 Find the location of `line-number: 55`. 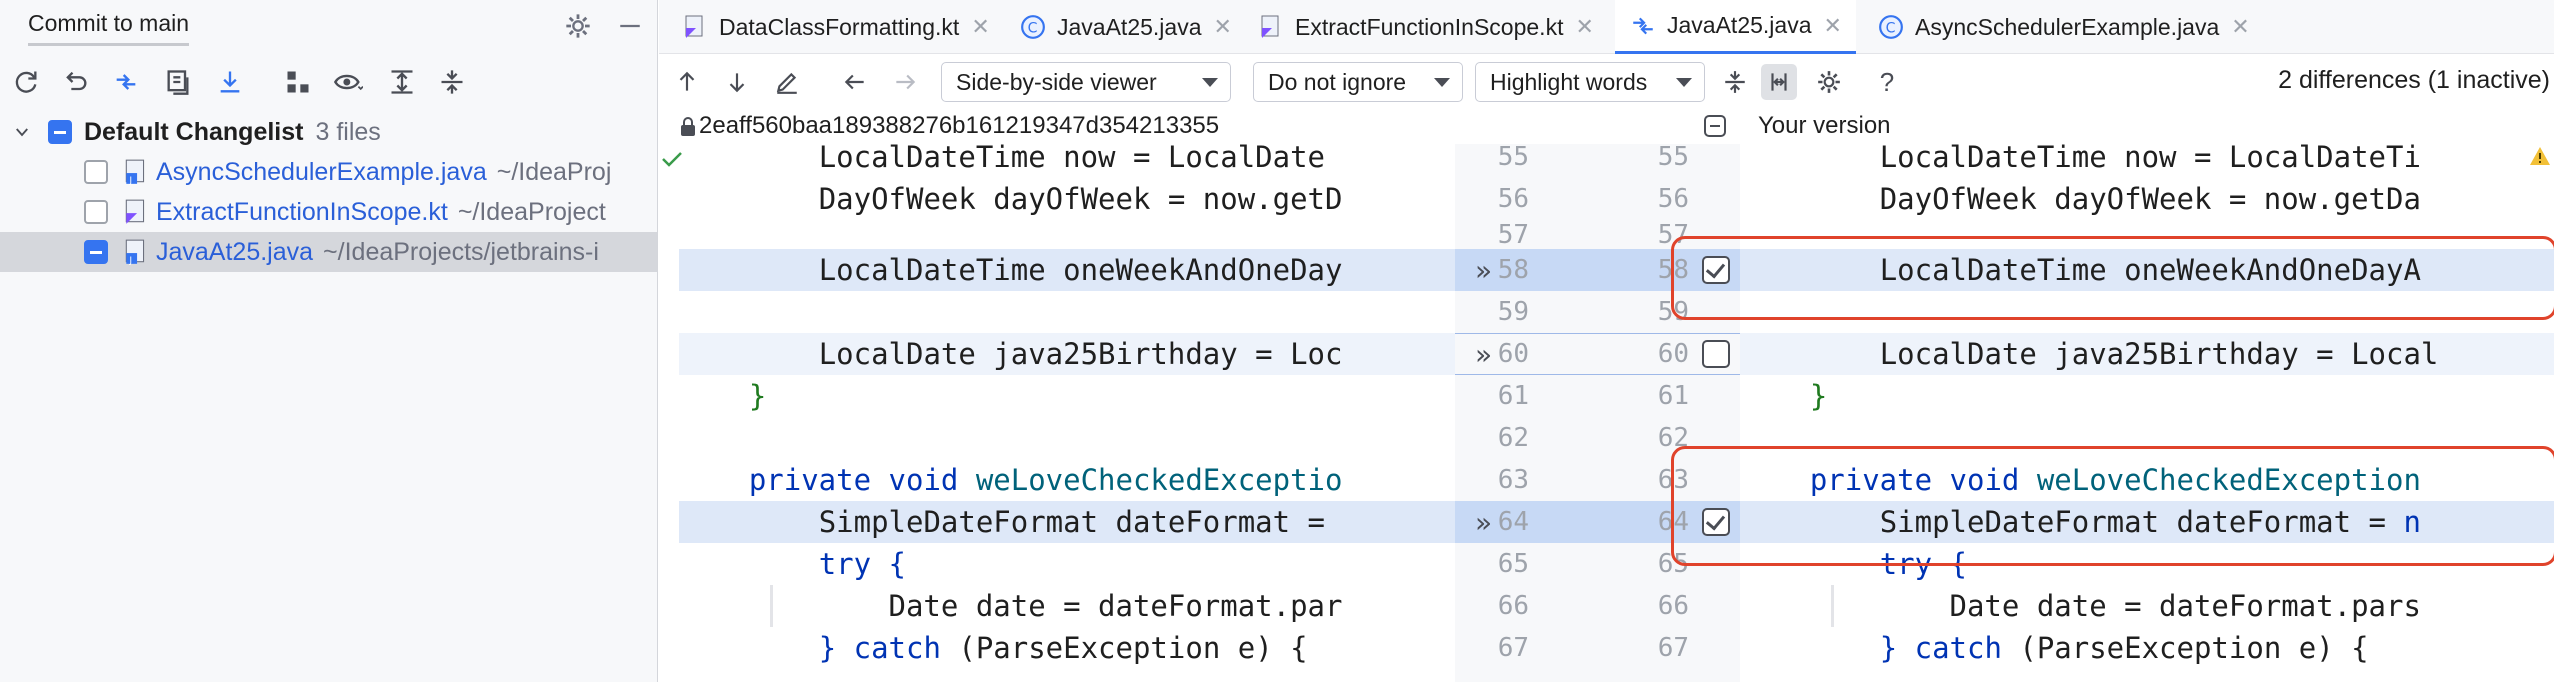

line-number: 55 is located at coordinates (1513, 157).